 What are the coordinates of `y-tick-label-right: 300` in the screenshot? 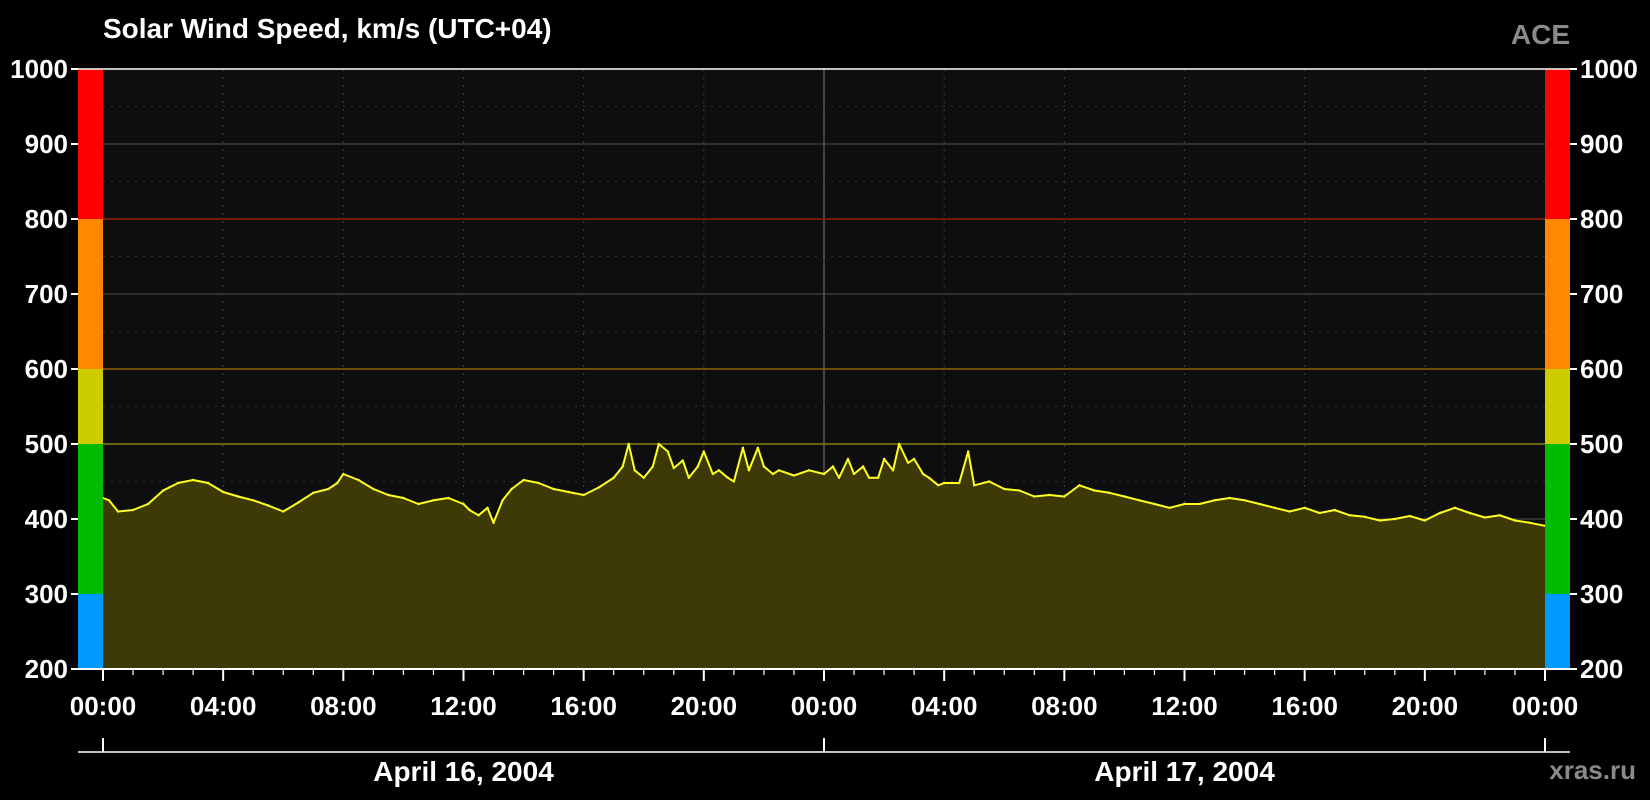 It's located at (1601, 594).